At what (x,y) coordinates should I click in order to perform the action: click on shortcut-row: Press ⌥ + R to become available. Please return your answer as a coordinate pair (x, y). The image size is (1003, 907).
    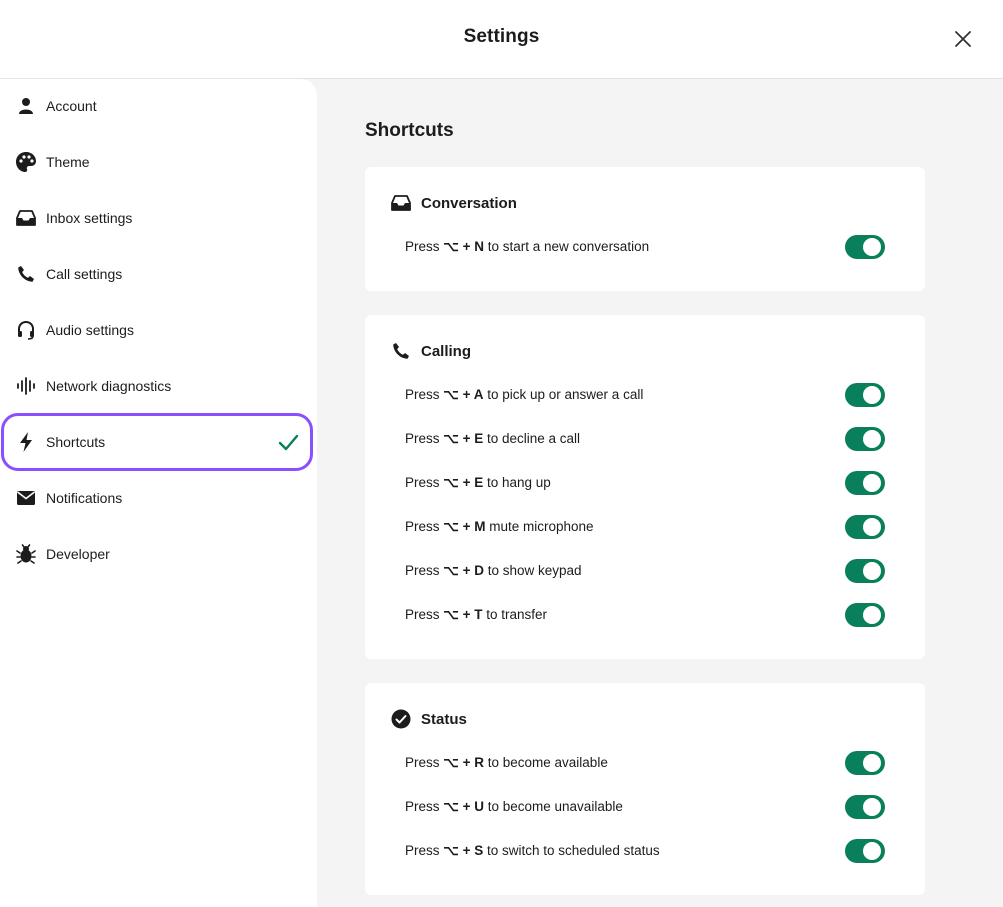
    Looking at the image, I should click on (645, 763).